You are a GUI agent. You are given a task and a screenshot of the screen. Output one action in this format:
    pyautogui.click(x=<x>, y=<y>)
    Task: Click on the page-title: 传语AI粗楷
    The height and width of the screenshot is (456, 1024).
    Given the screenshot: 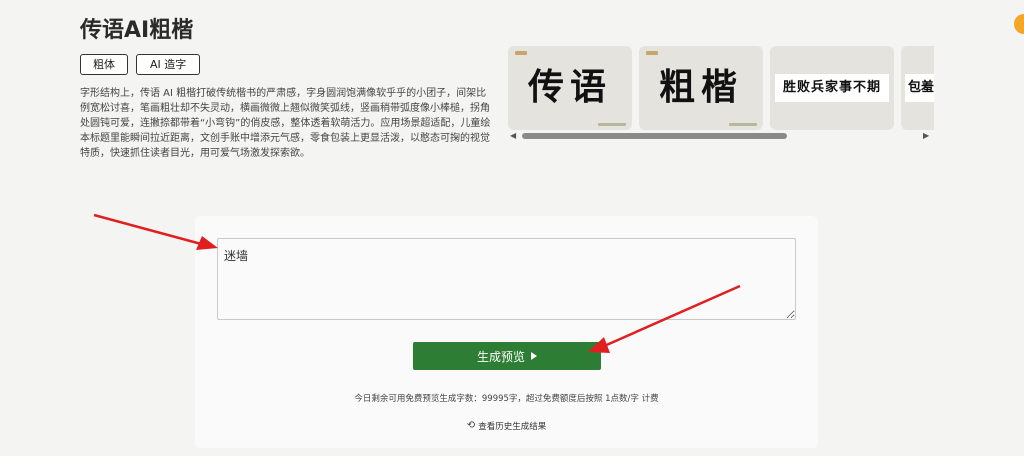 What is the action you would take?
    pyautogui.click(x=137, y=30)
    